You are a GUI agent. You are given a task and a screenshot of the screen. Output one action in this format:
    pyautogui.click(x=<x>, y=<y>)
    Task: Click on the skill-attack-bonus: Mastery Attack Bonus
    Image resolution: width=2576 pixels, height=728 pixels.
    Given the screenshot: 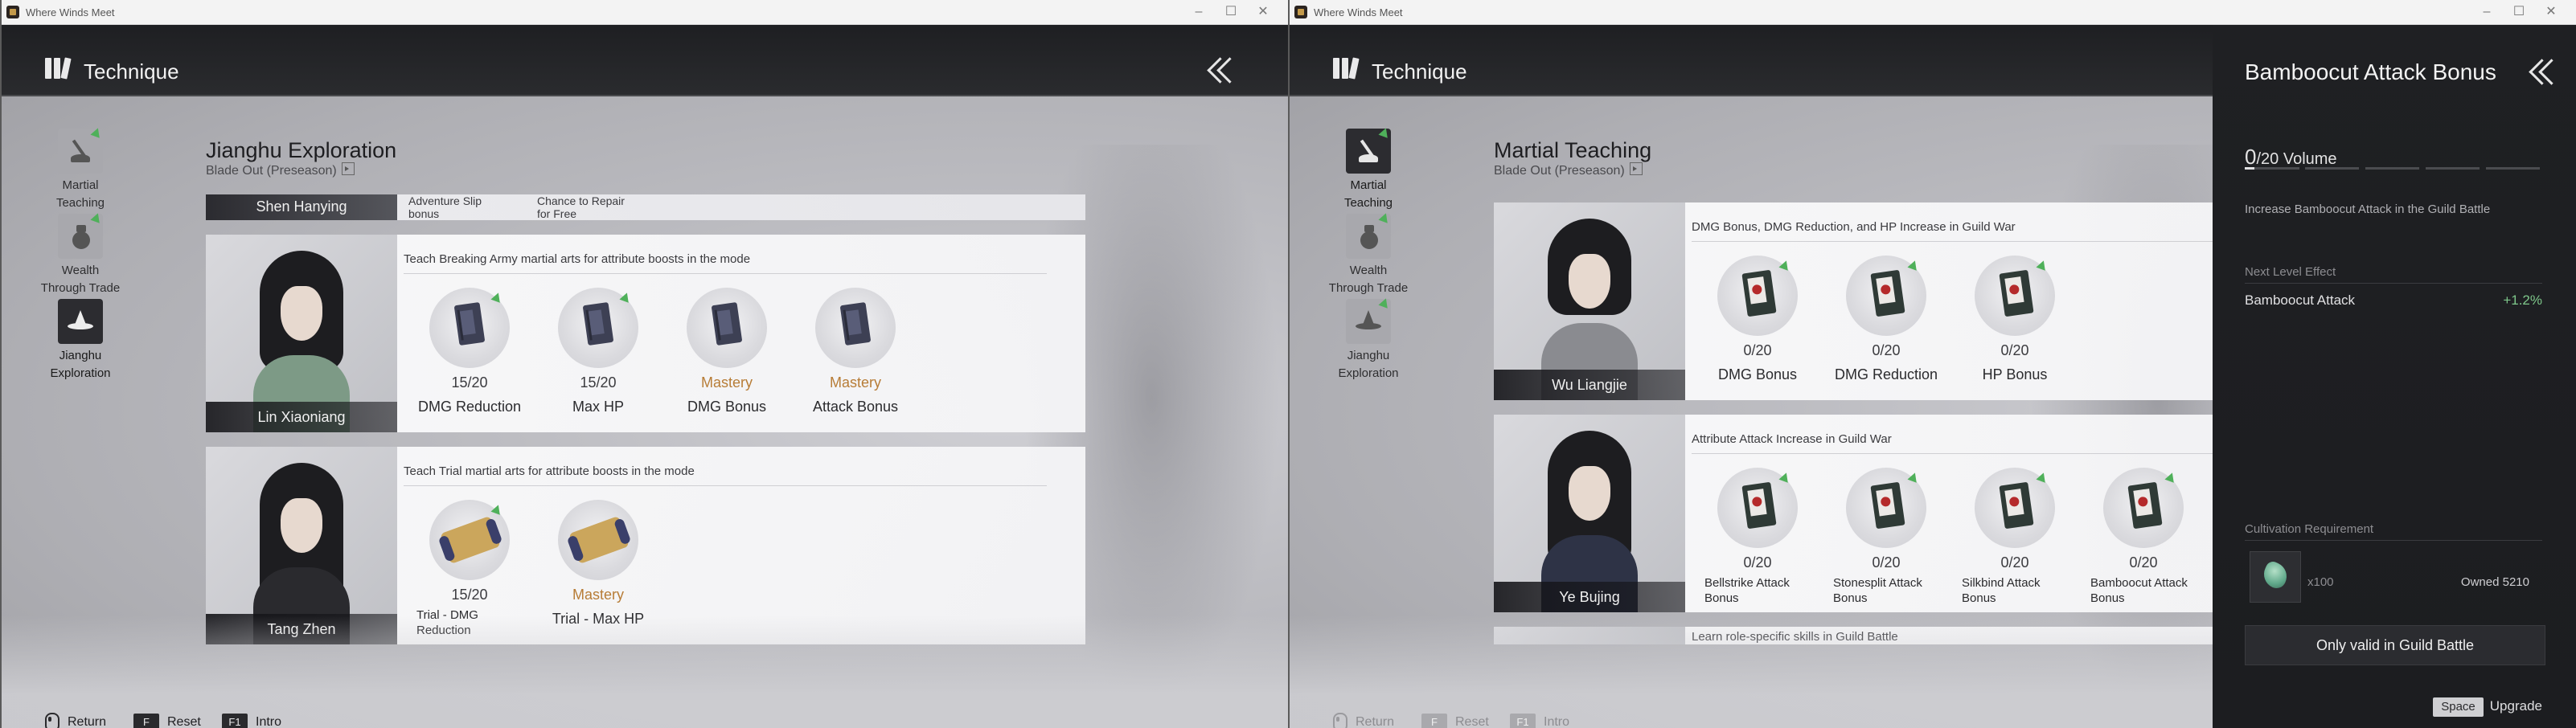 What is the action you would take?
    pyautogui.click(x=854, y=360)
    